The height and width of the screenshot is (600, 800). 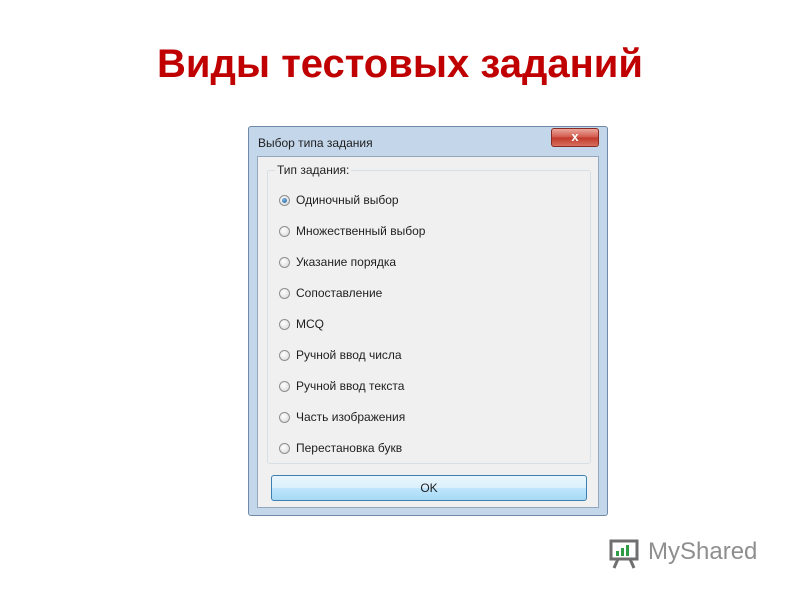 I want to click on radio-label: Часть изображения, so click(x=351, y=417).